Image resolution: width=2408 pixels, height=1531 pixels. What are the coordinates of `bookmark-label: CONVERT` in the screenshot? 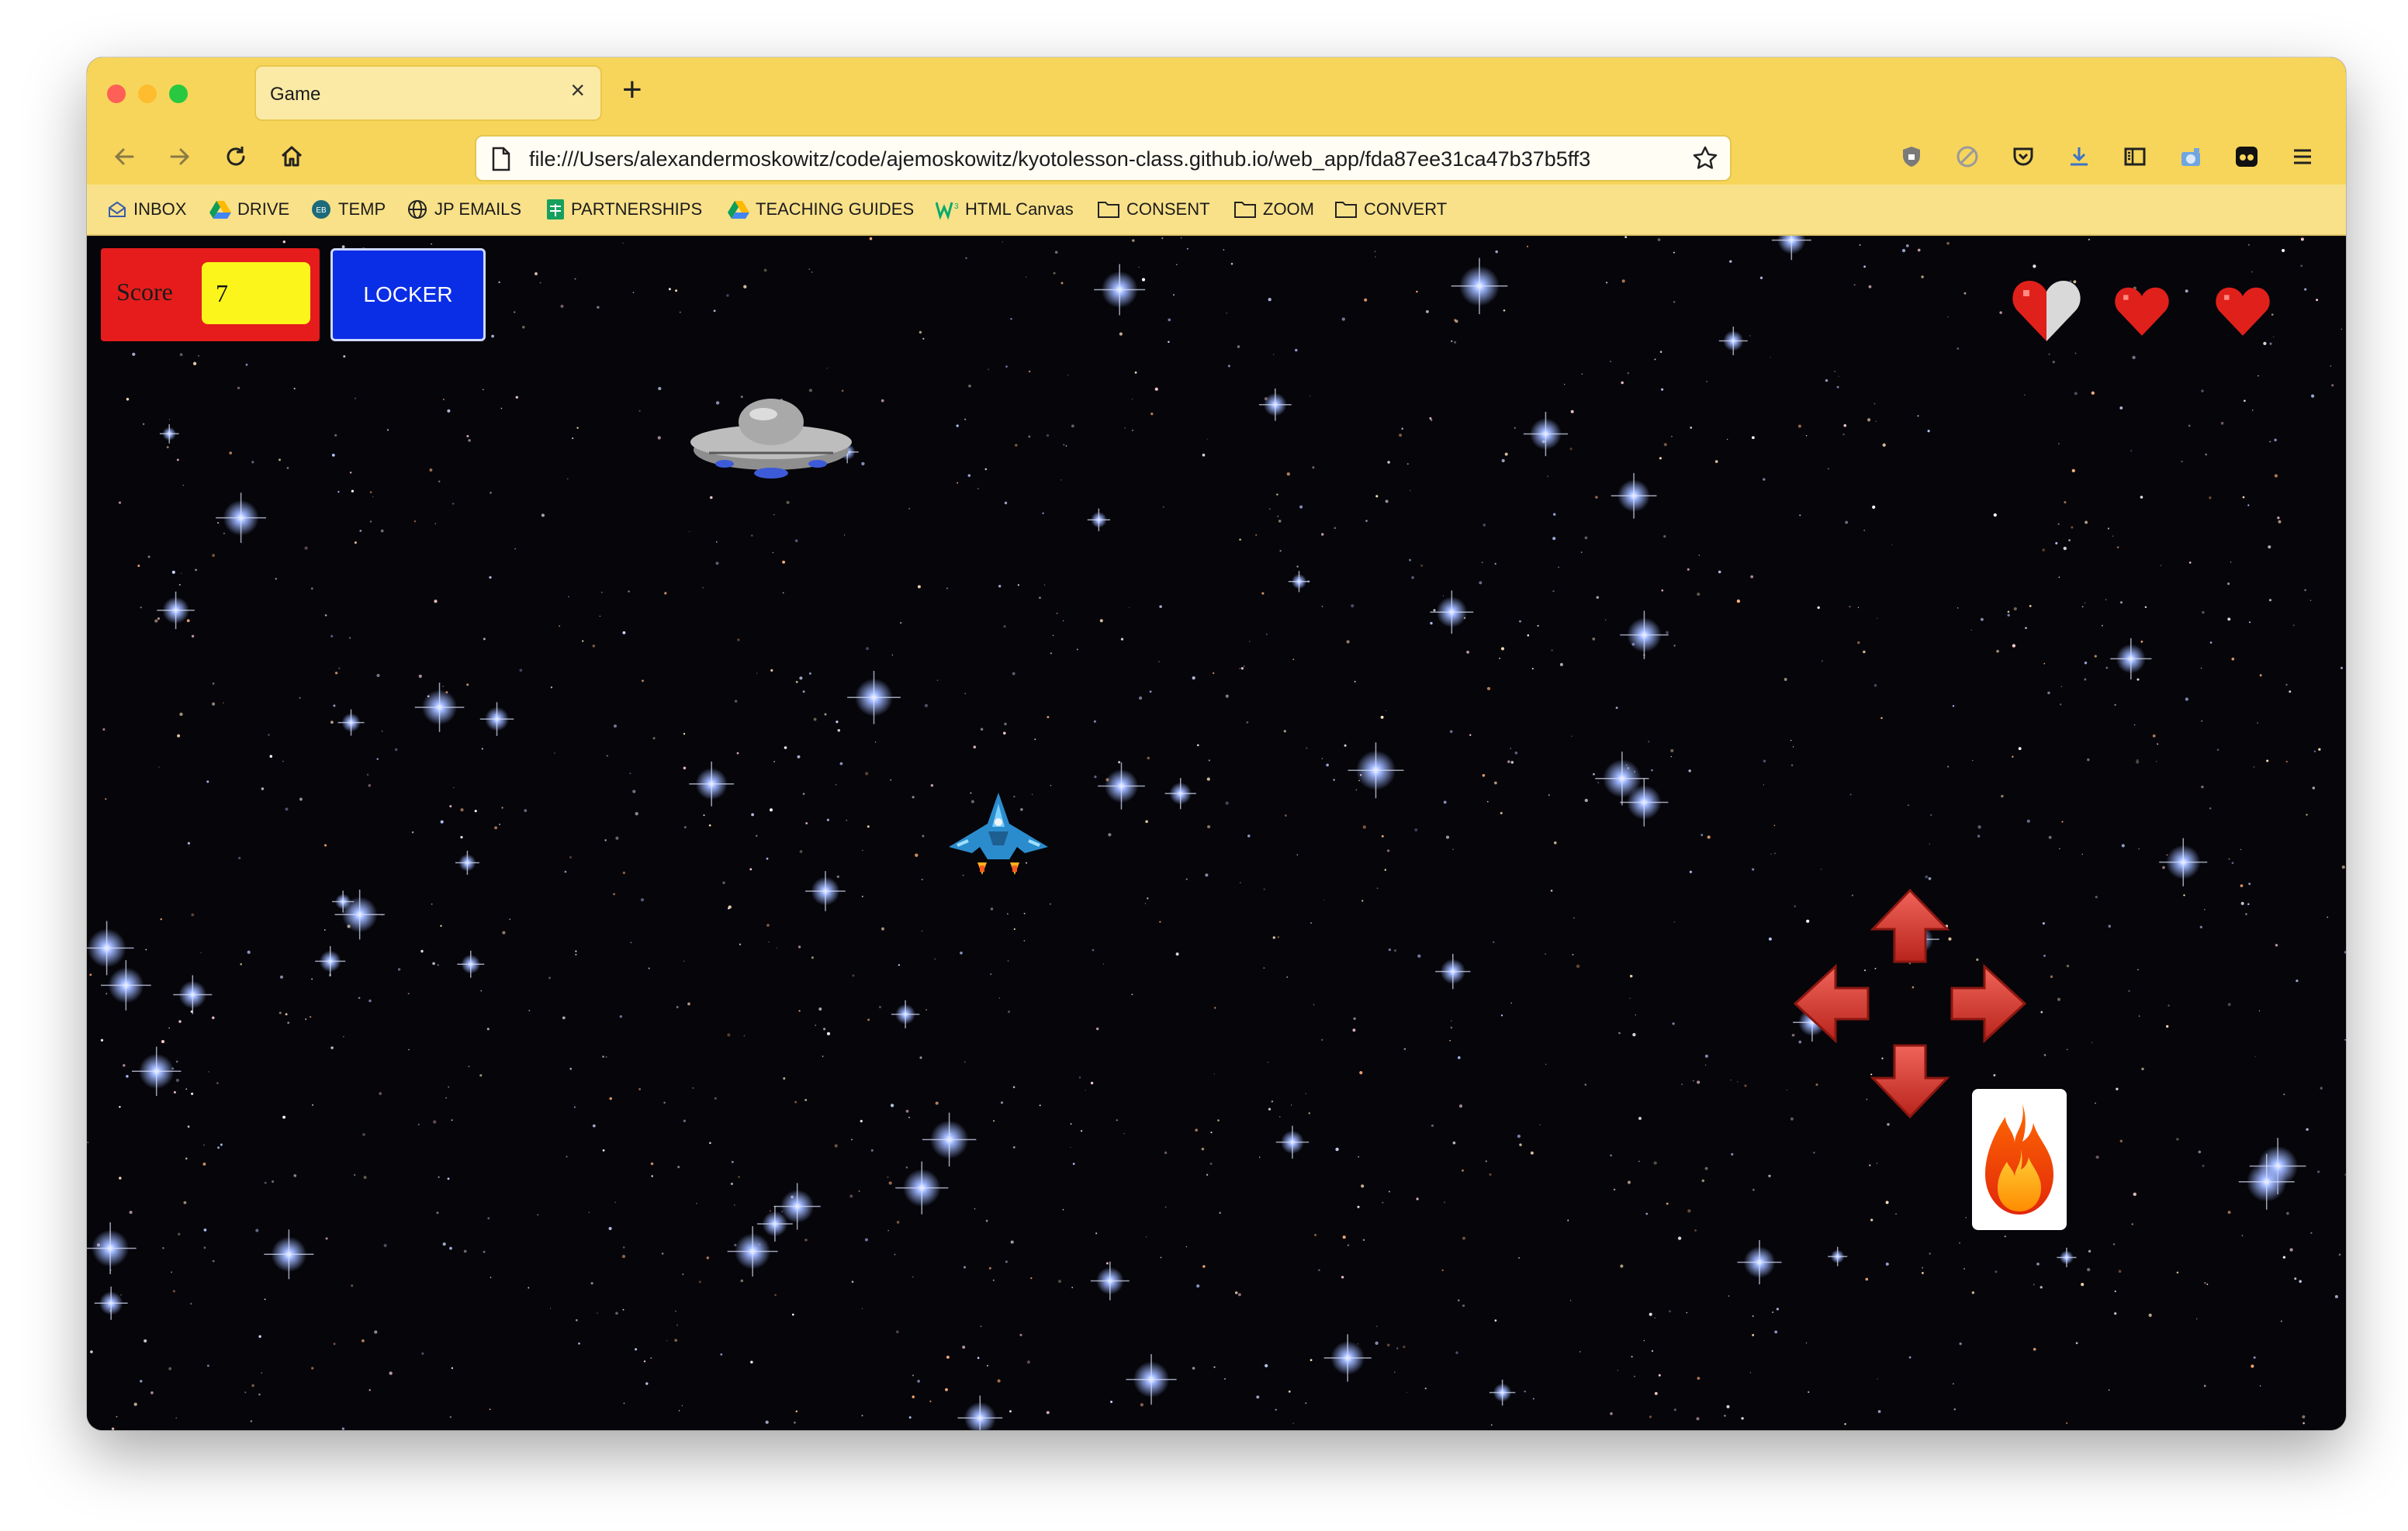 It's located at (1406, 209).